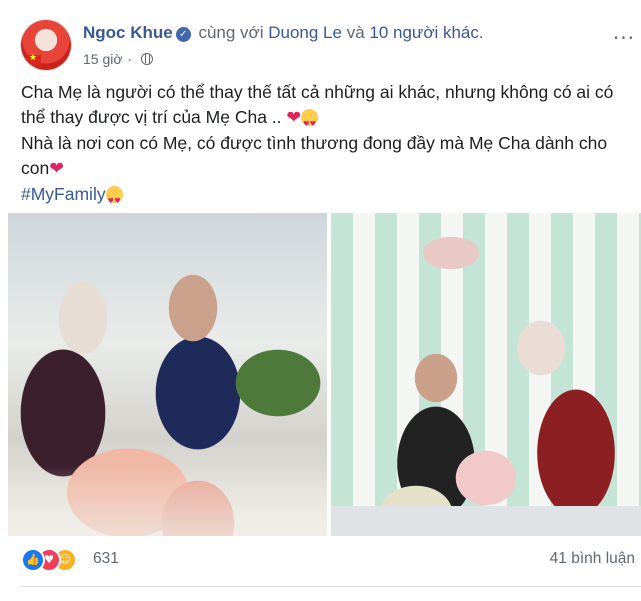 The height and width of the screenshot is (601, 641). Describe the element at coordinates (147, 59) in the screenshot. I see `globe-icon` at that location.